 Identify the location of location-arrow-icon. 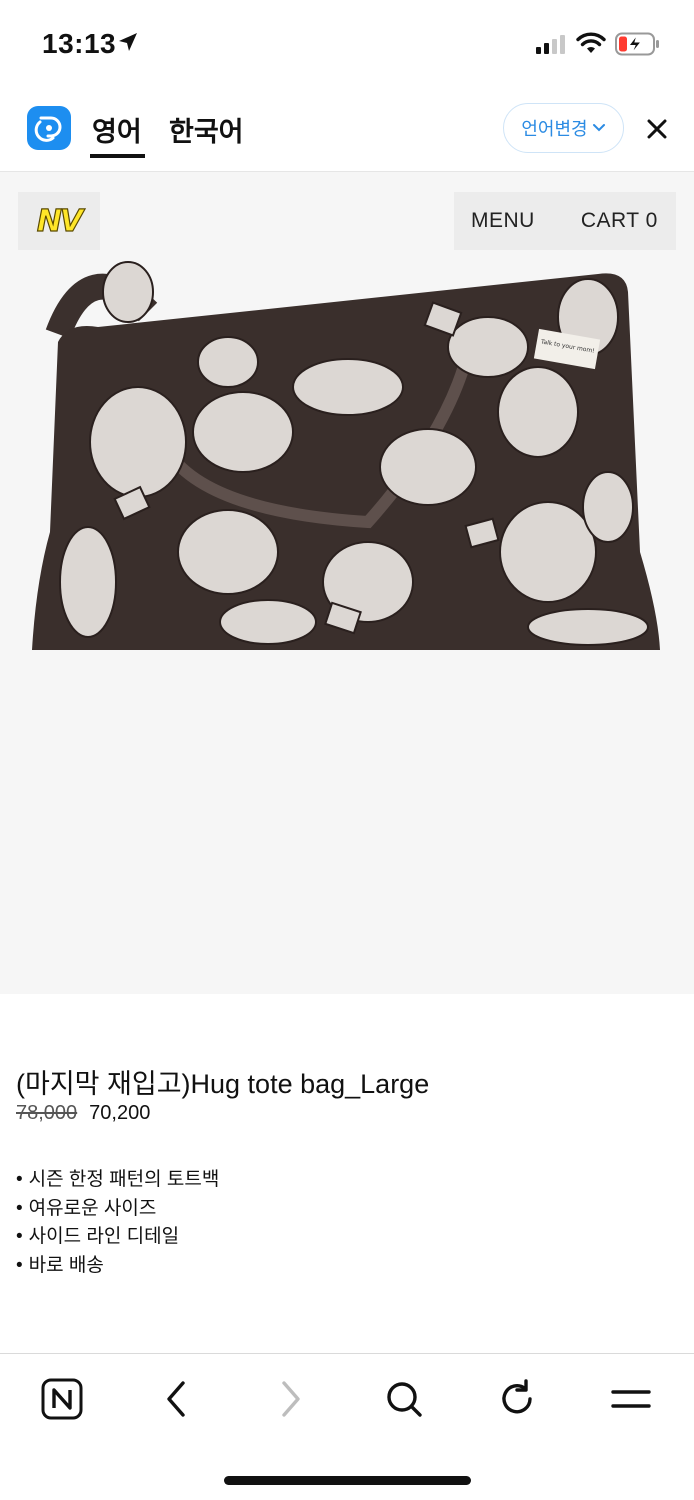
(128, 42).